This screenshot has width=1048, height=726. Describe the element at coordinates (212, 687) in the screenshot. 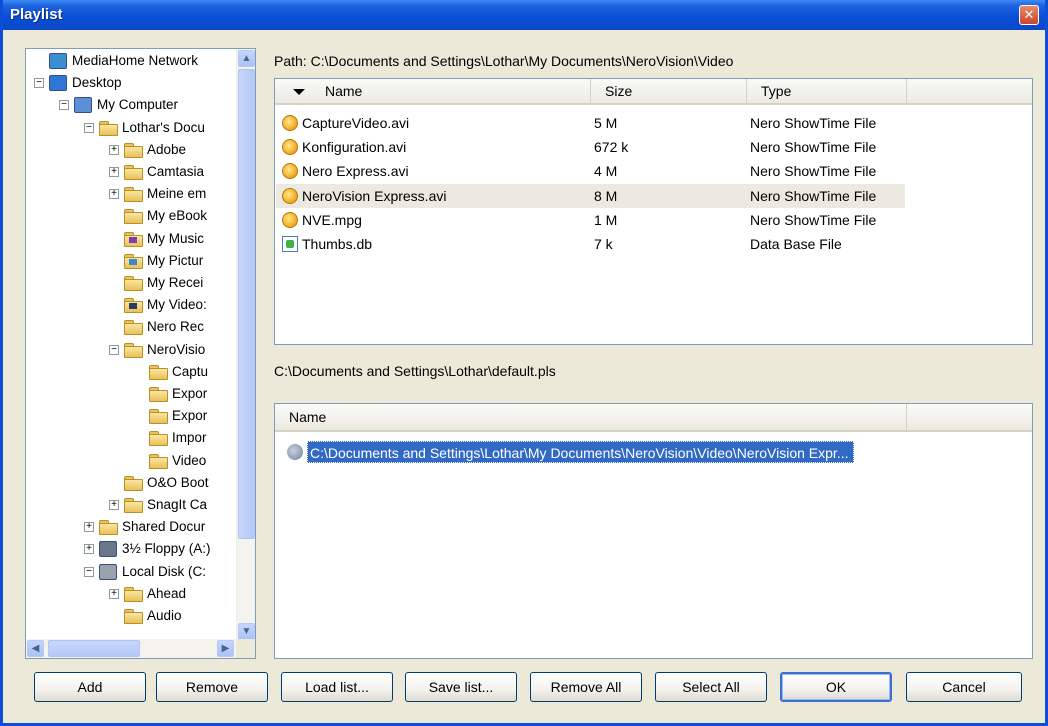

I see `remove-button: Remove` at that location.